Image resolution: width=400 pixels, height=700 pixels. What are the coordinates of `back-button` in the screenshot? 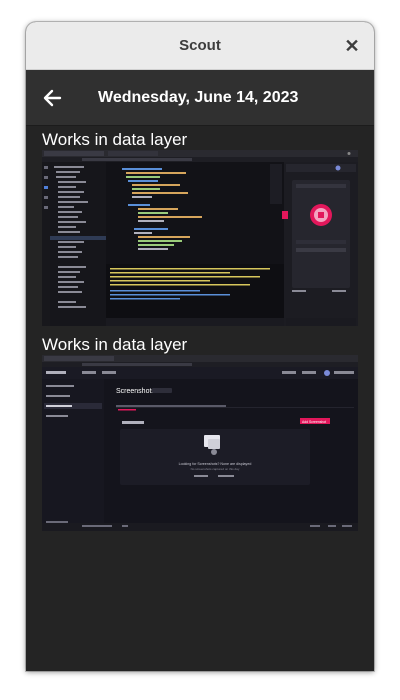 It's located at (53, 98).